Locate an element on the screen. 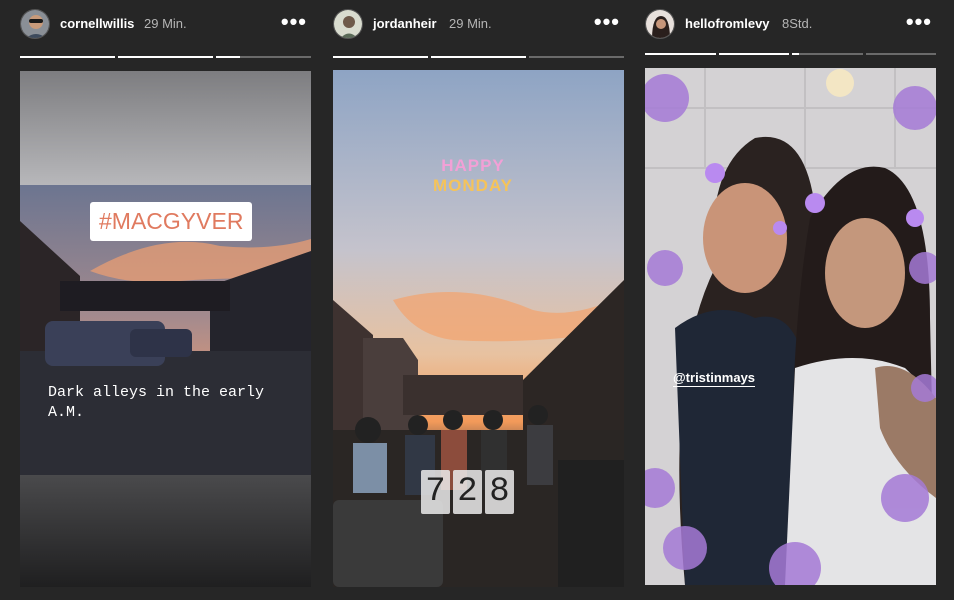 The width and height of the screenshot is (954, 600). story-header: hellofromlevy 8Std. ••• is located at coordinates (790, 24).